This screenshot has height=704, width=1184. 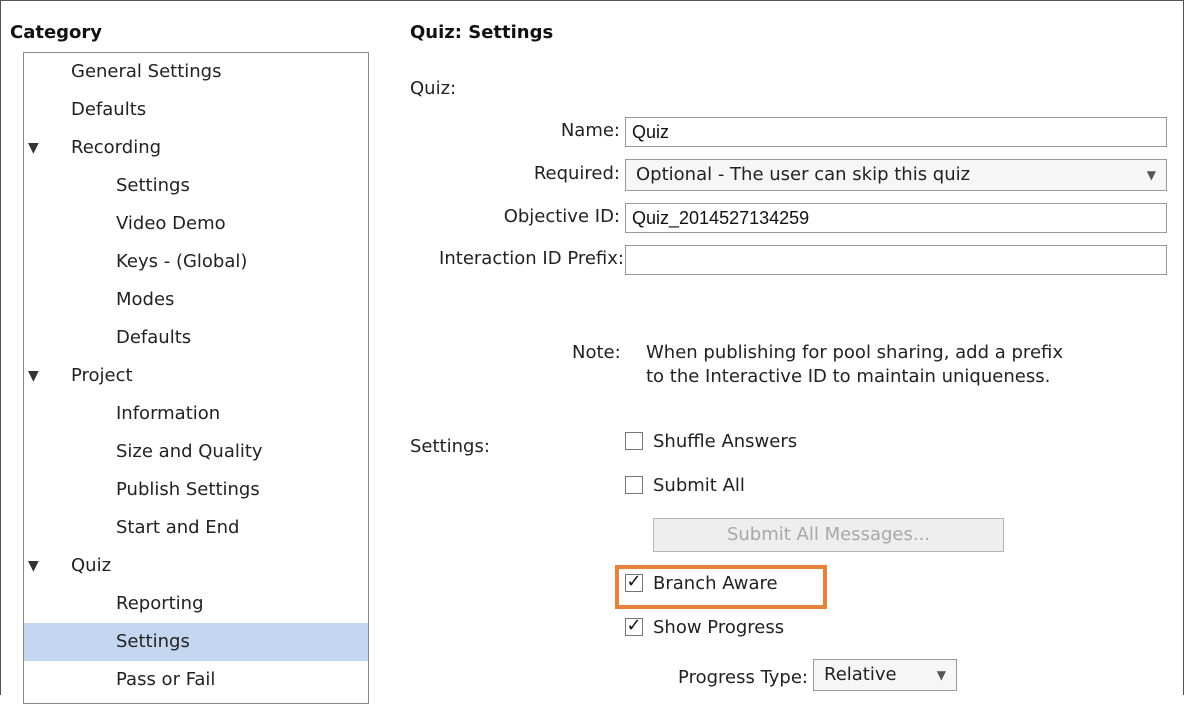 What do you see at coordinates (188, 489) in the screenshot?
I see `tree-item-label: Publish Settings` at bounding box center [188, 489].